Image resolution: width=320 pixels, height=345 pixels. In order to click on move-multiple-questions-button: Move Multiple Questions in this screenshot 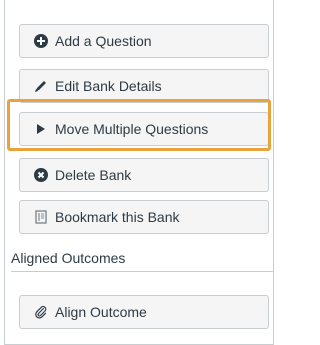, I will do `click(144, 129)`.